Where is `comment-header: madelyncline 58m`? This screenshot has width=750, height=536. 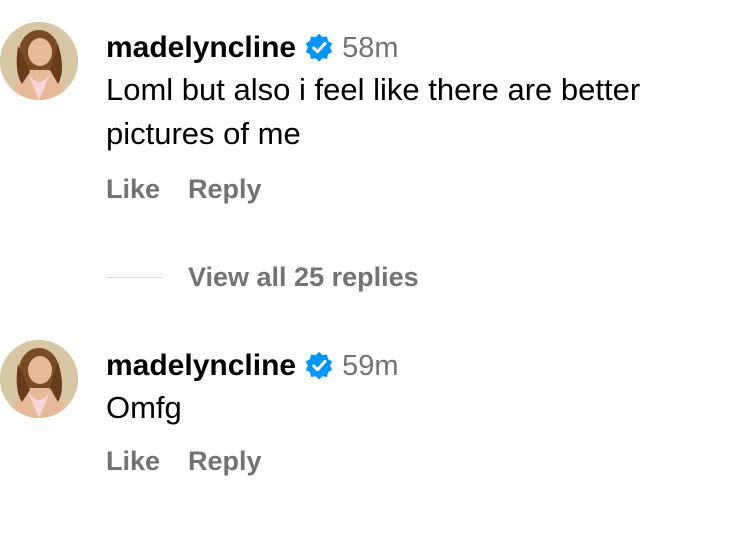 comment-header: madelyncline 58m is located at coordinates (416, 48).